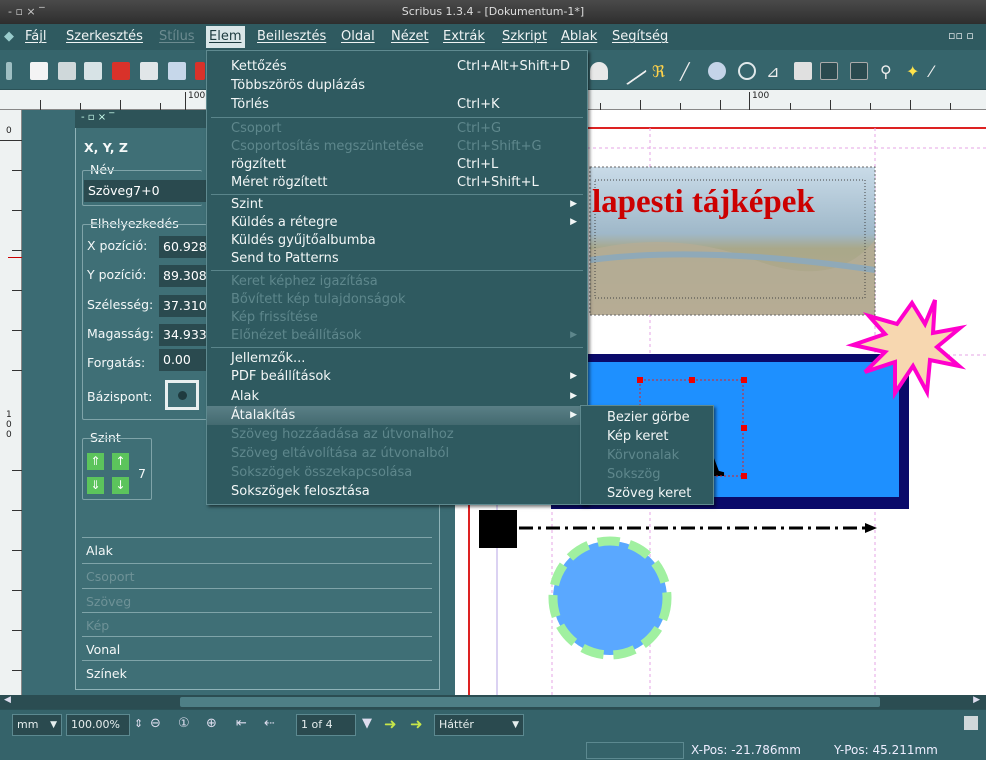  What do you see at coordinates (397, 222) in the screenshot?
I see `menu-item-send-to-layer: Küldés a rétegre ▶` at bounding box center [397, 222].